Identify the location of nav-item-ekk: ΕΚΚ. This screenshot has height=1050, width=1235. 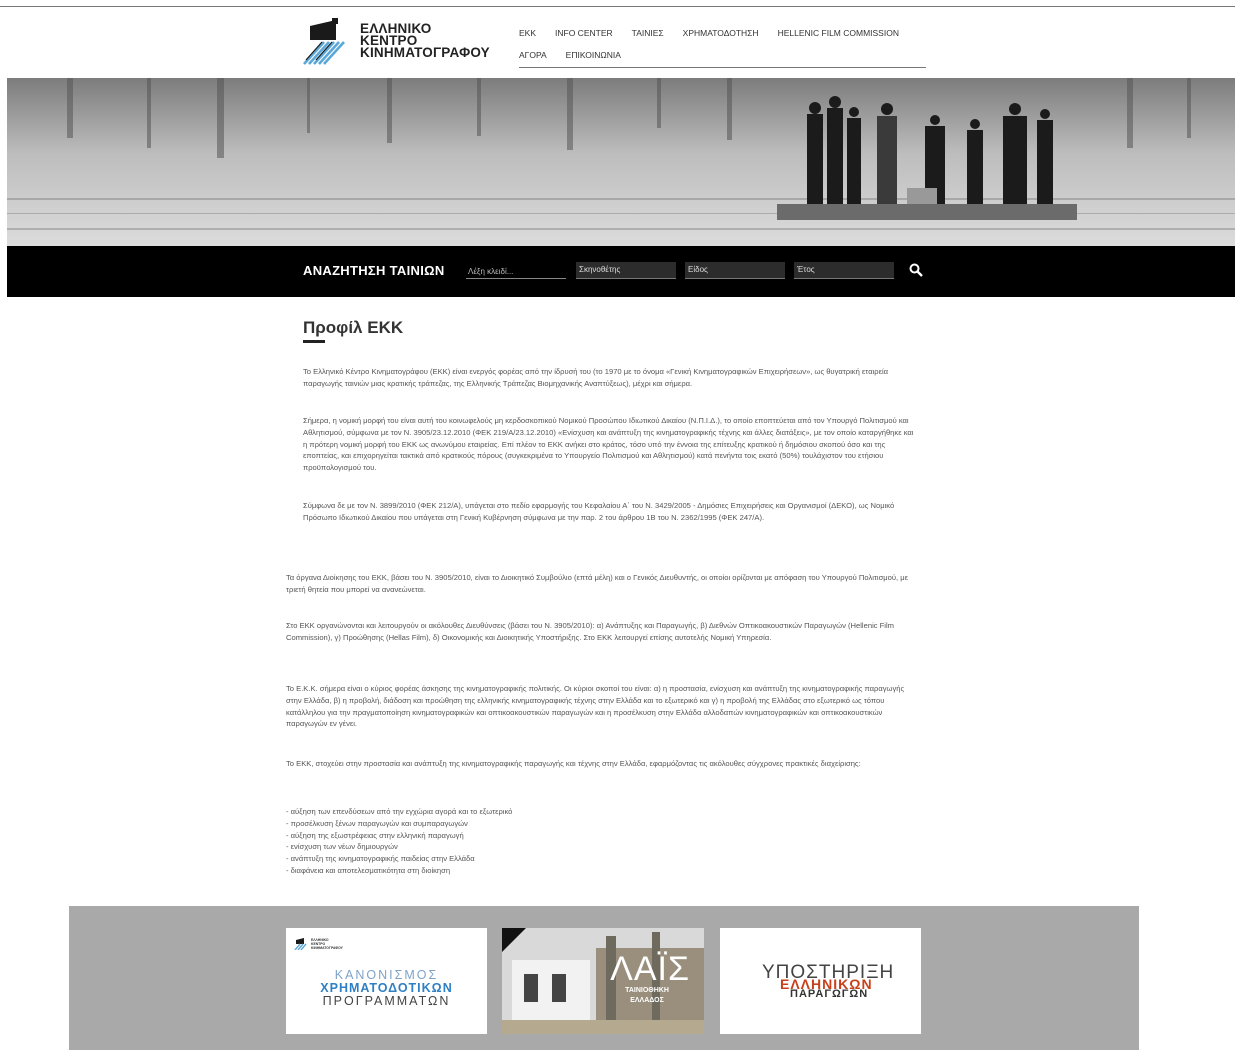
(527, 33).